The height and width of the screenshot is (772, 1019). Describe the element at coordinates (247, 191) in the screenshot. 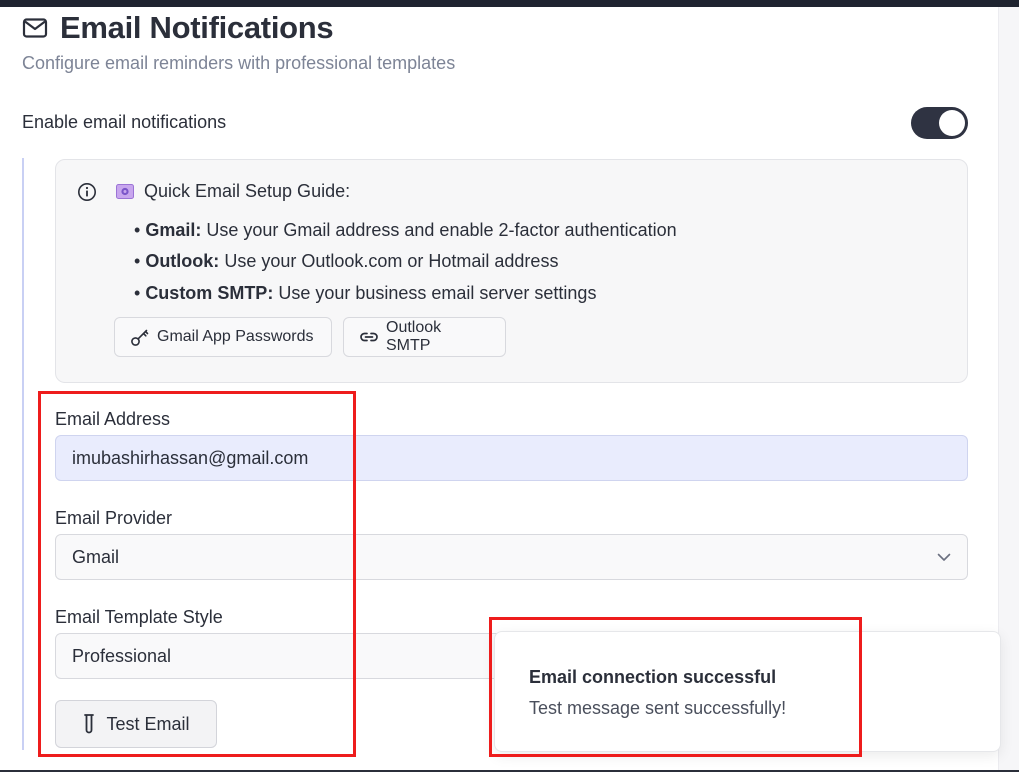

I see `setup-guide-title: Quick Email Setup Guide:` at that location.